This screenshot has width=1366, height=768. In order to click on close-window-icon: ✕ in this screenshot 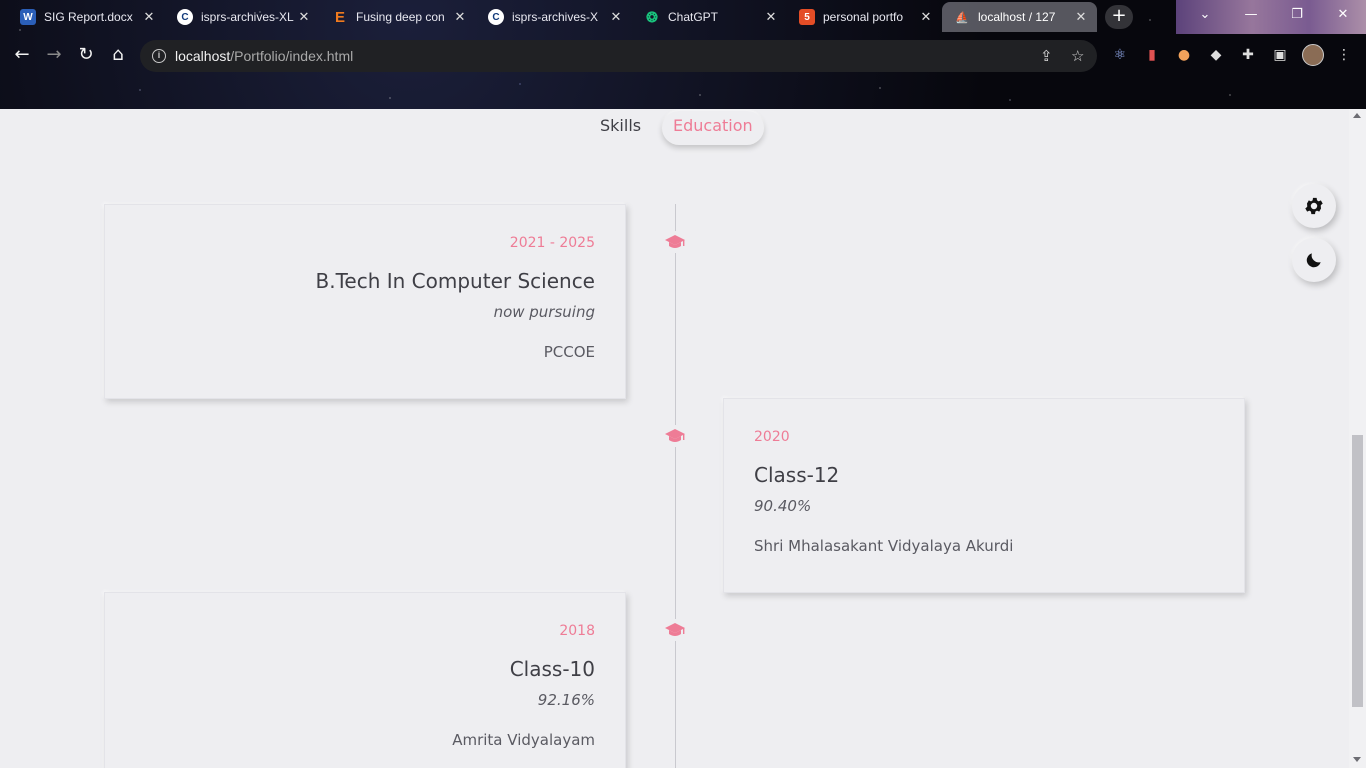, I will do `click(1343, 15)`.